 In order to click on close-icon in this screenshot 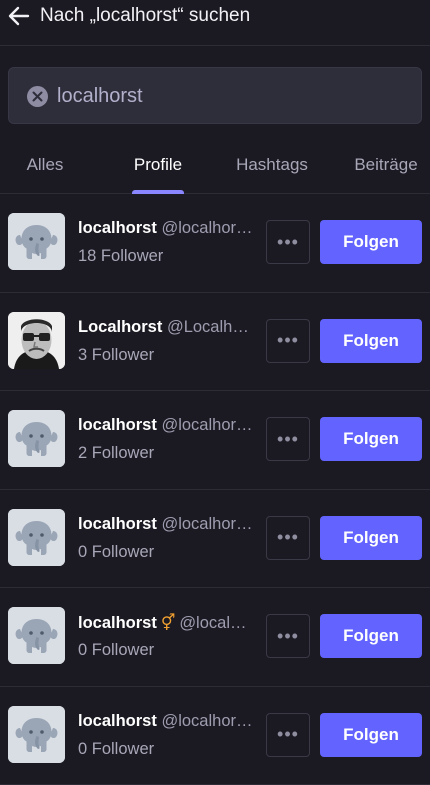, I will do `click(37, 96)`.